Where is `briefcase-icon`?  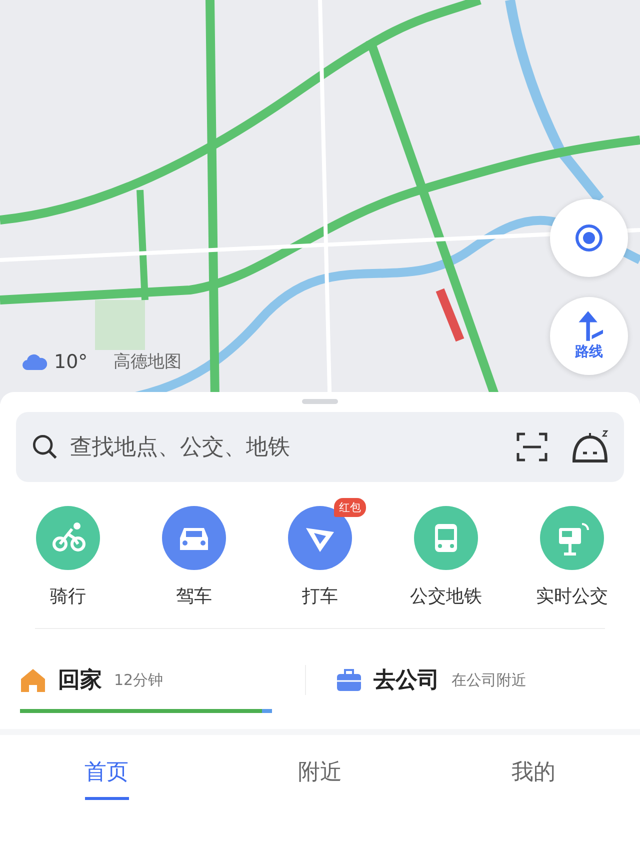
briefcase-icon is located at coordinates (349, 680).